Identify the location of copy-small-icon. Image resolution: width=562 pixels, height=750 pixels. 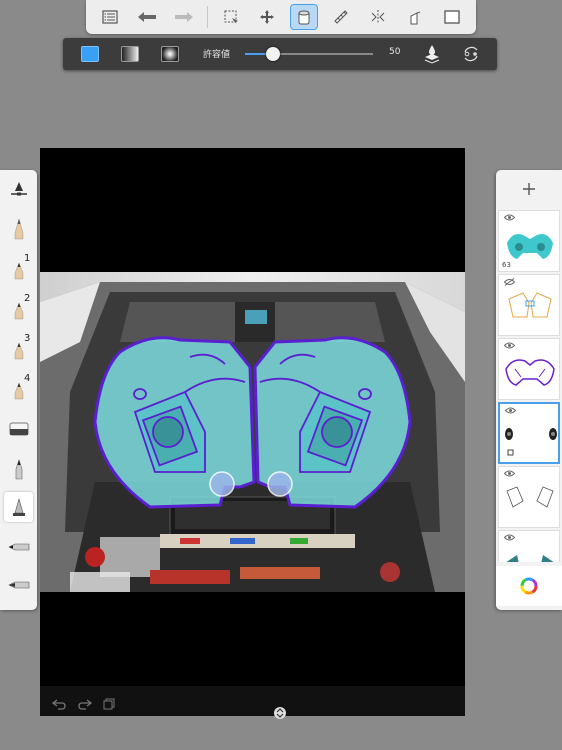
(109, 704).